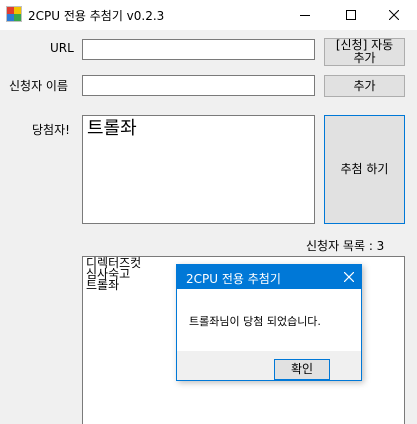 The height and width of the screenshot is (424, 417). I want to click on minimize-button, so click(305, 15).